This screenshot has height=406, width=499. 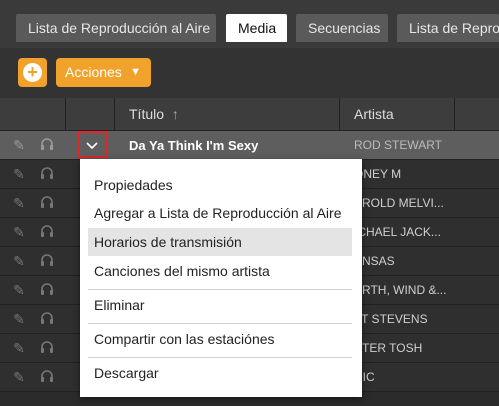 I want to click on tab-lista-reproduccion-aire: Lista de Reproducción al Aire, so click(x=116, y=28).